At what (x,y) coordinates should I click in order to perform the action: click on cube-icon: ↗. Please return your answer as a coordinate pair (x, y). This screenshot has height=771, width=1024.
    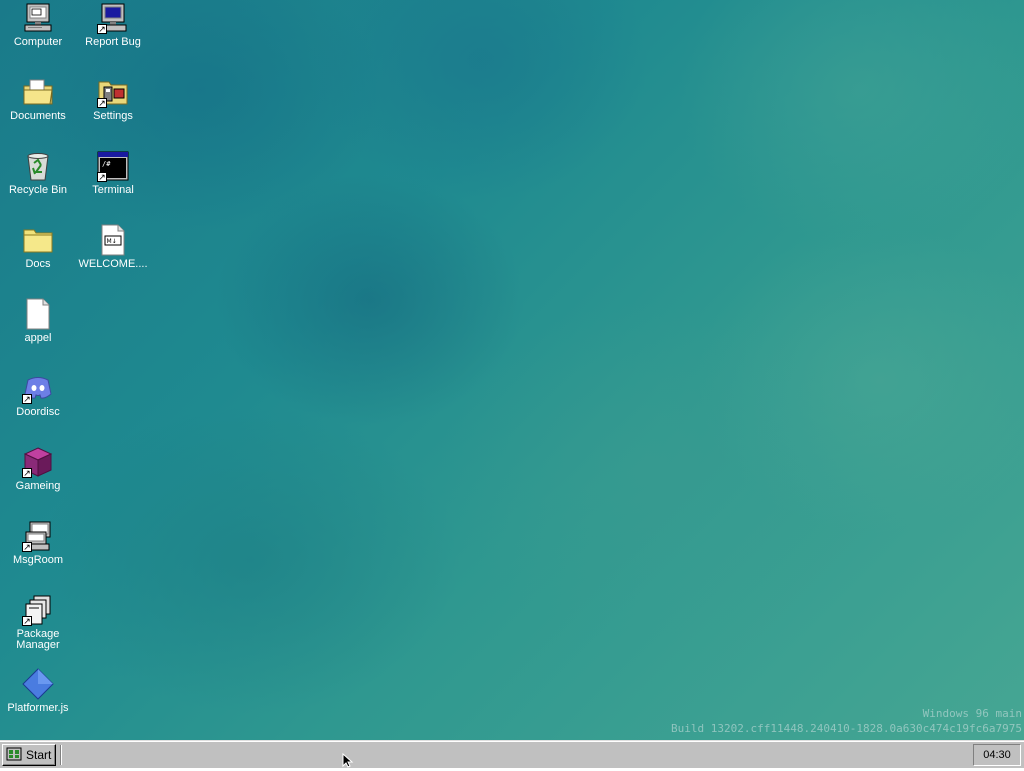
    Looking at the image, I should click on (38, 462).